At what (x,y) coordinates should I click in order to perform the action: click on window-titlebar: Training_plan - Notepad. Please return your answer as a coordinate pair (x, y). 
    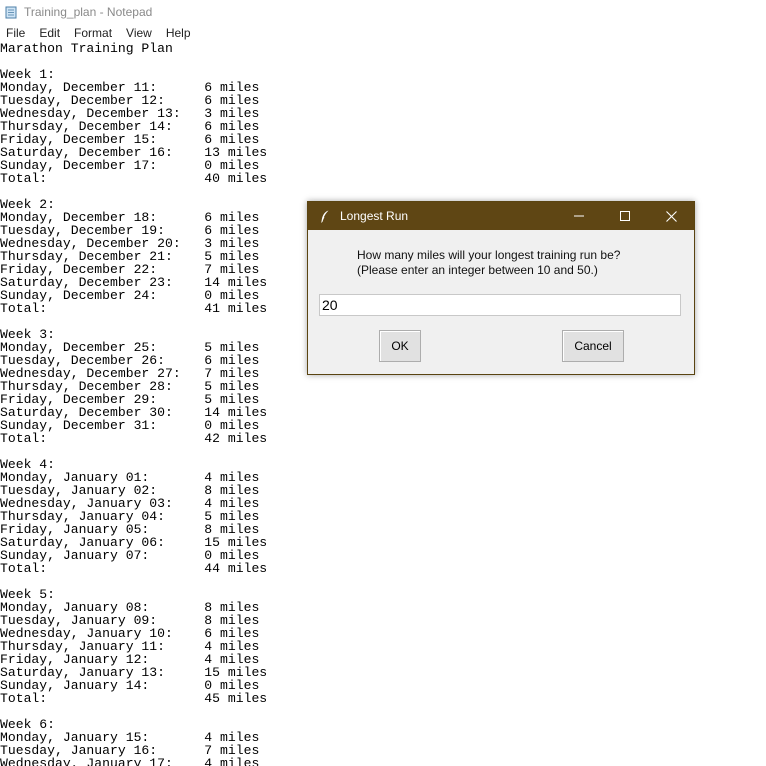
    Looking at the image, I should click on (383, 12).